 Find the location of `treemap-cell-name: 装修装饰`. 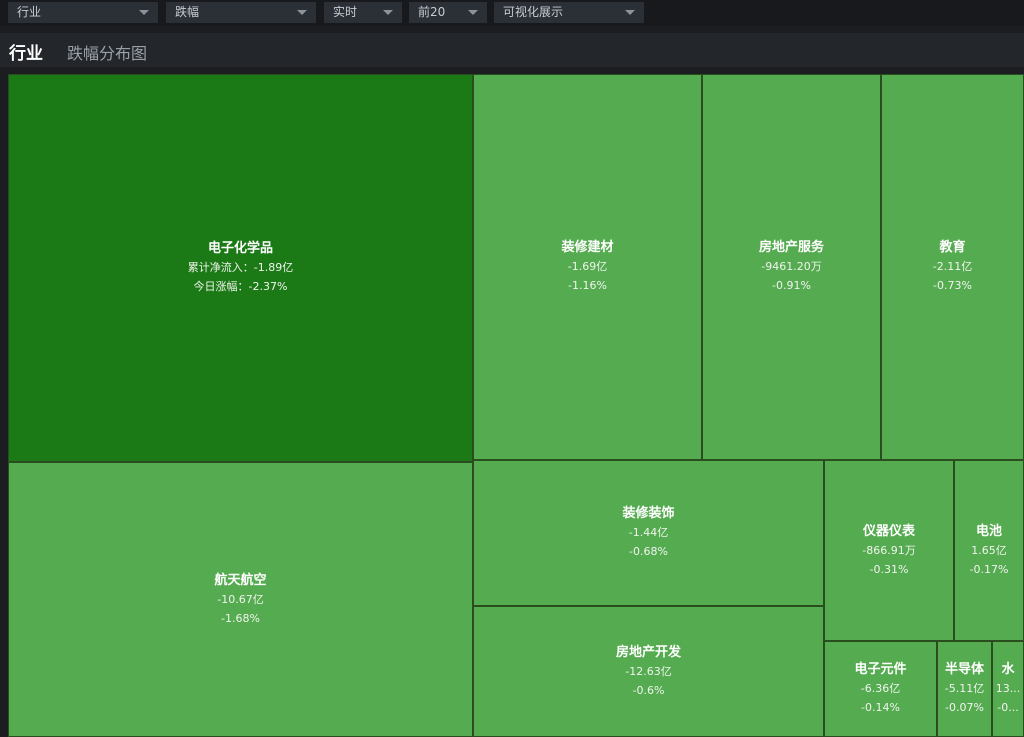

treemap-cell-name: 装修装饰 is located at coordinates (648, 513).